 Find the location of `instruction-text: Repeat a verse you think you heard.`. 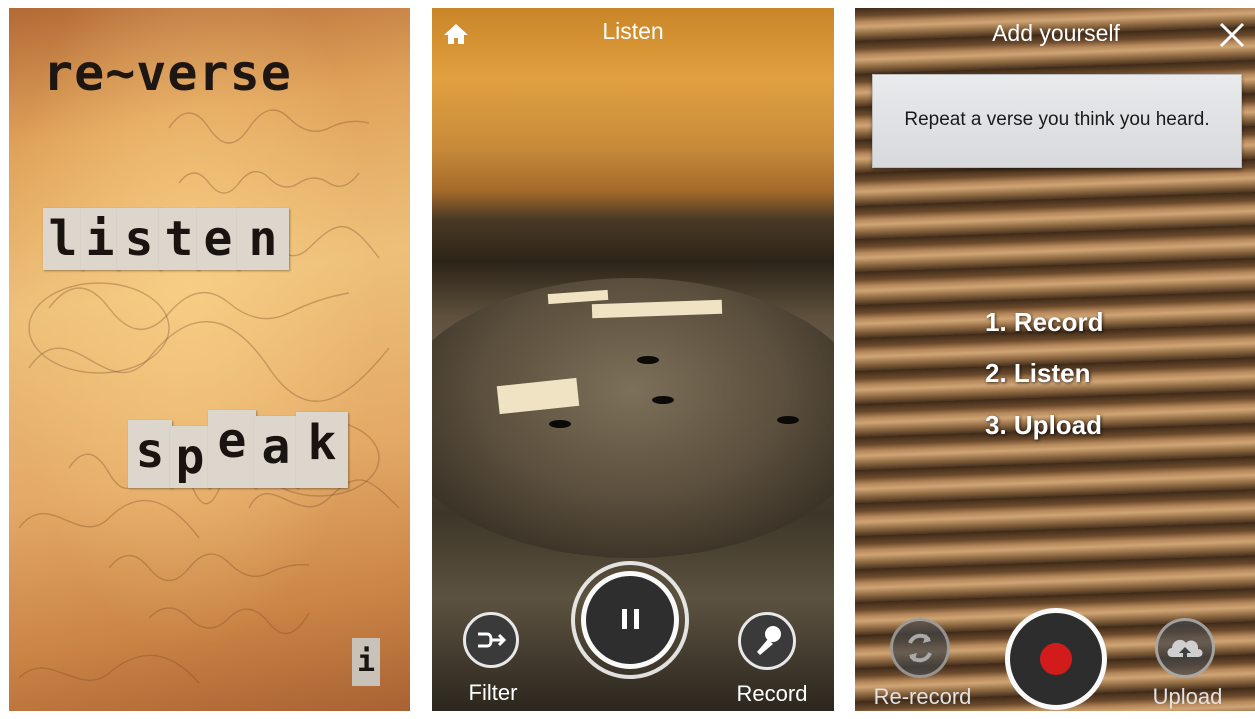

instruction-text: Repeat a verse you think you heard. is located at coordinates (1057, 119).